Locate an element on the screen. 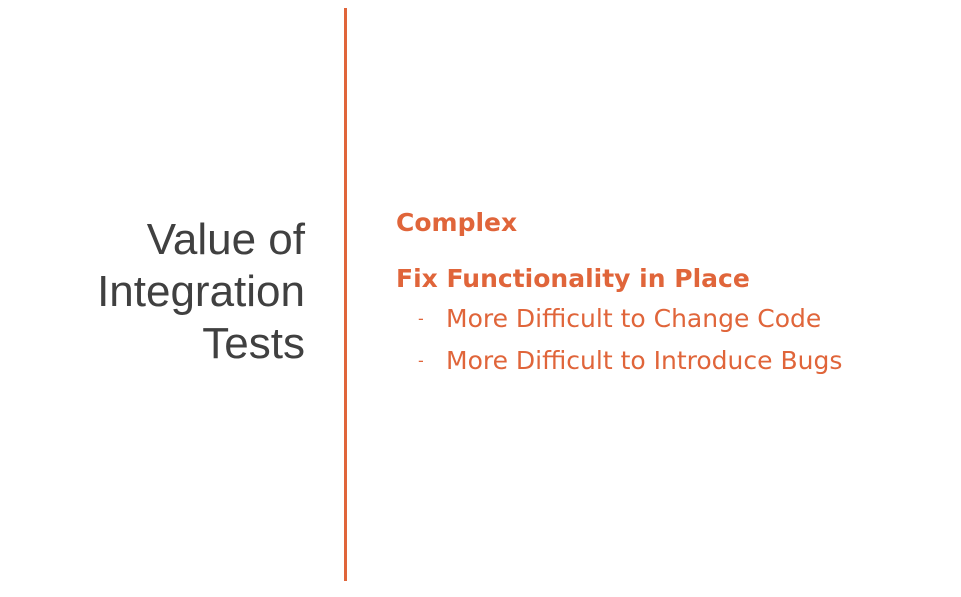  slide-title-line-2: Integration is located at coordinates (201, 291).